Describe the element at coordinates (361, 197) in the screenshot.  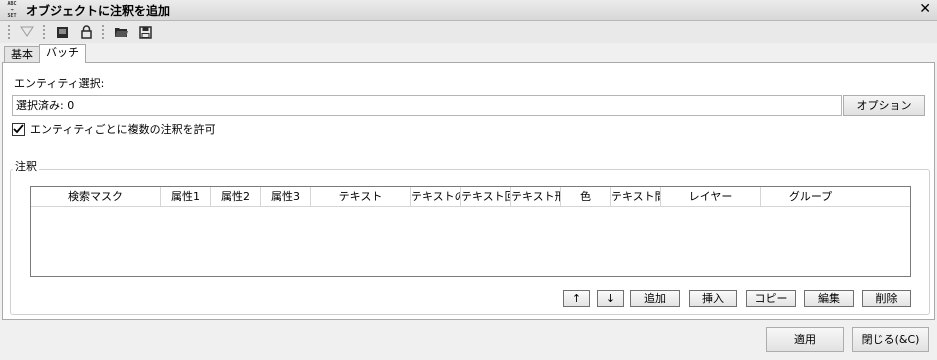
I see `column-header: テキスト` at that location.